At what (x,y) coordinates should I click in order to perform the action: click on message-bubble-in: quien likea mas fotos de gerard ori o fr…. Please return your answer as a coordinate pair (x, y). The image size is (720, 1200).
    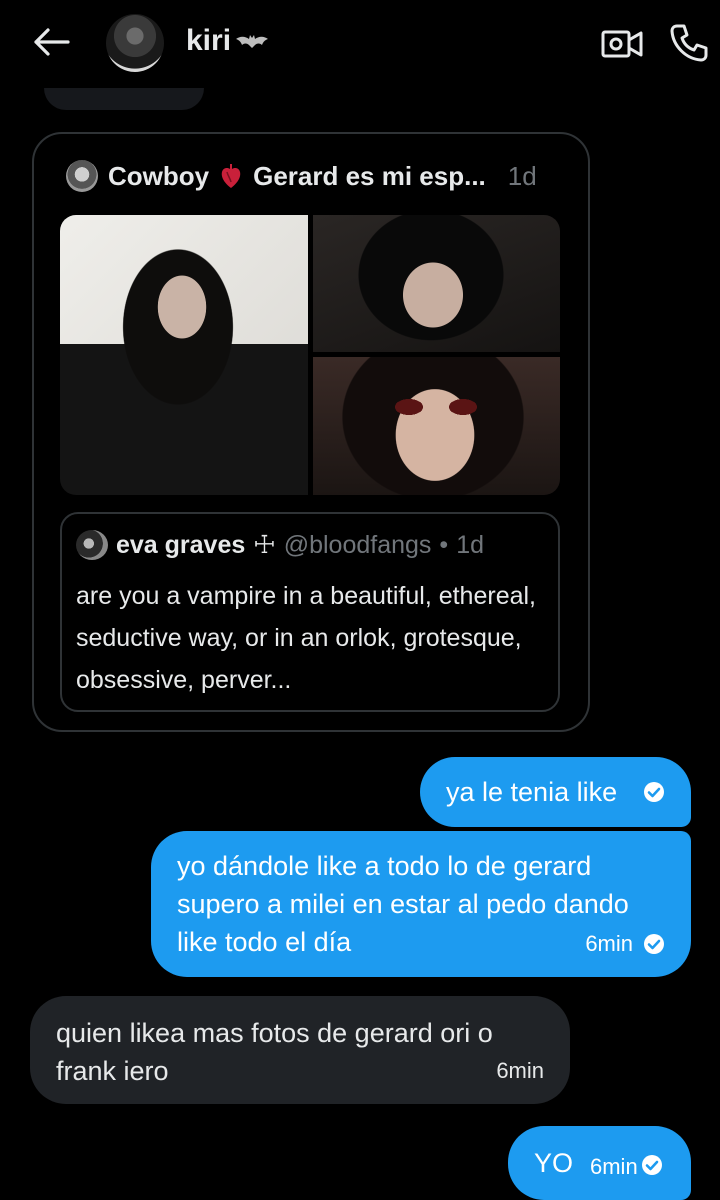
    Looking at the image, I should click on (300, 1050).